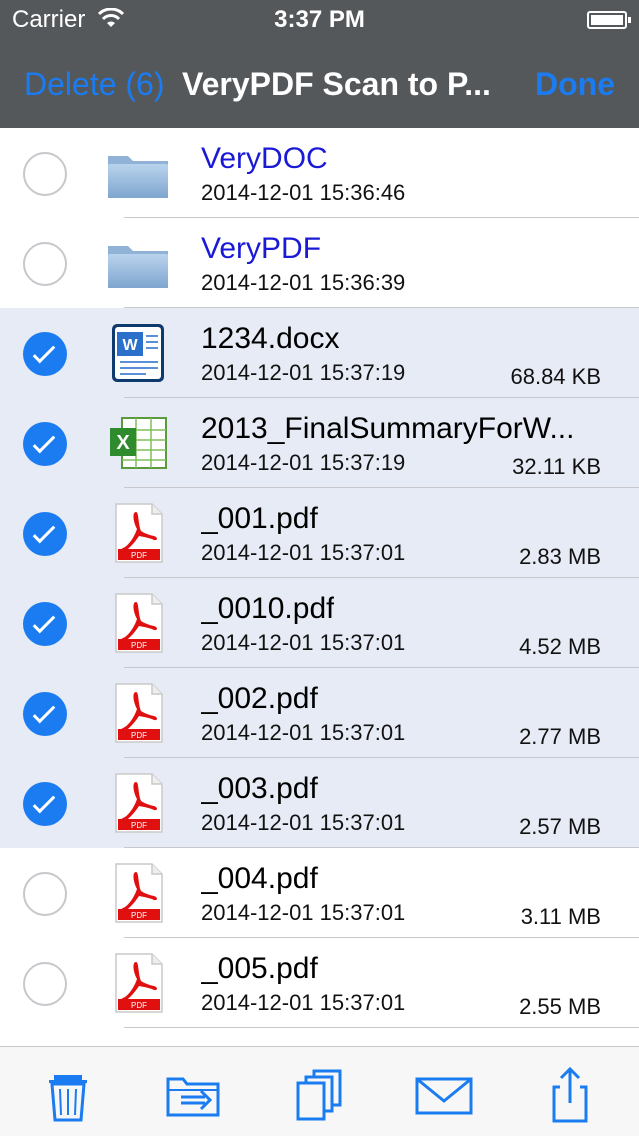  Describe the element at coordinates (319, 893) in the screenshot. I see `list-item: PDF _004.pdf 2014-12-01 15:37:01 3.11 MB` at that location.